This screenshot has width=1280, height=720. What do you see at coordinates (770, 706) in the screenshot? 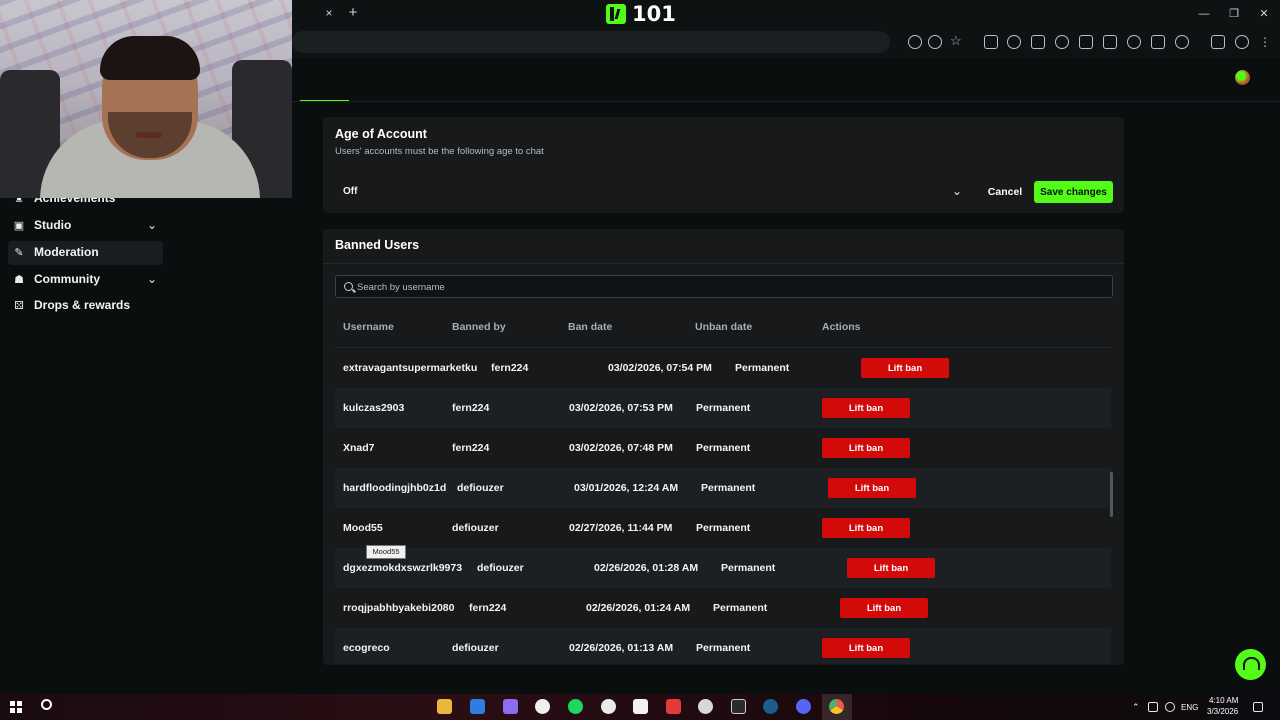
I see `steam-icon` at bounding box center [770, 706].